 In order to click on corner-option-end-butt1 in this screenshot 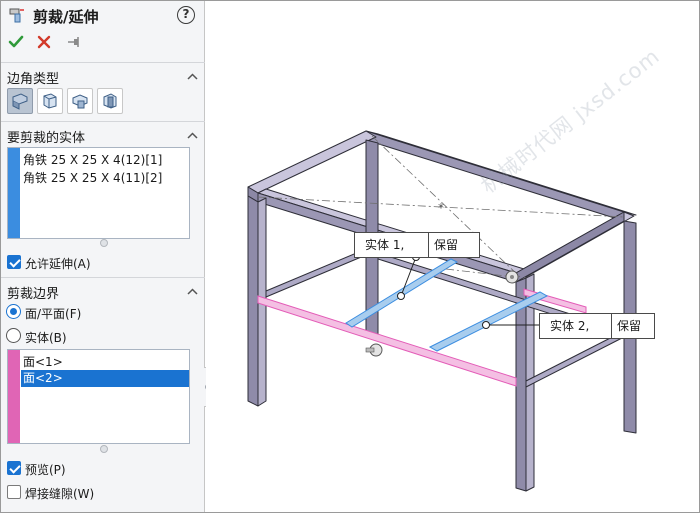, I will do `click(80, 101)`.